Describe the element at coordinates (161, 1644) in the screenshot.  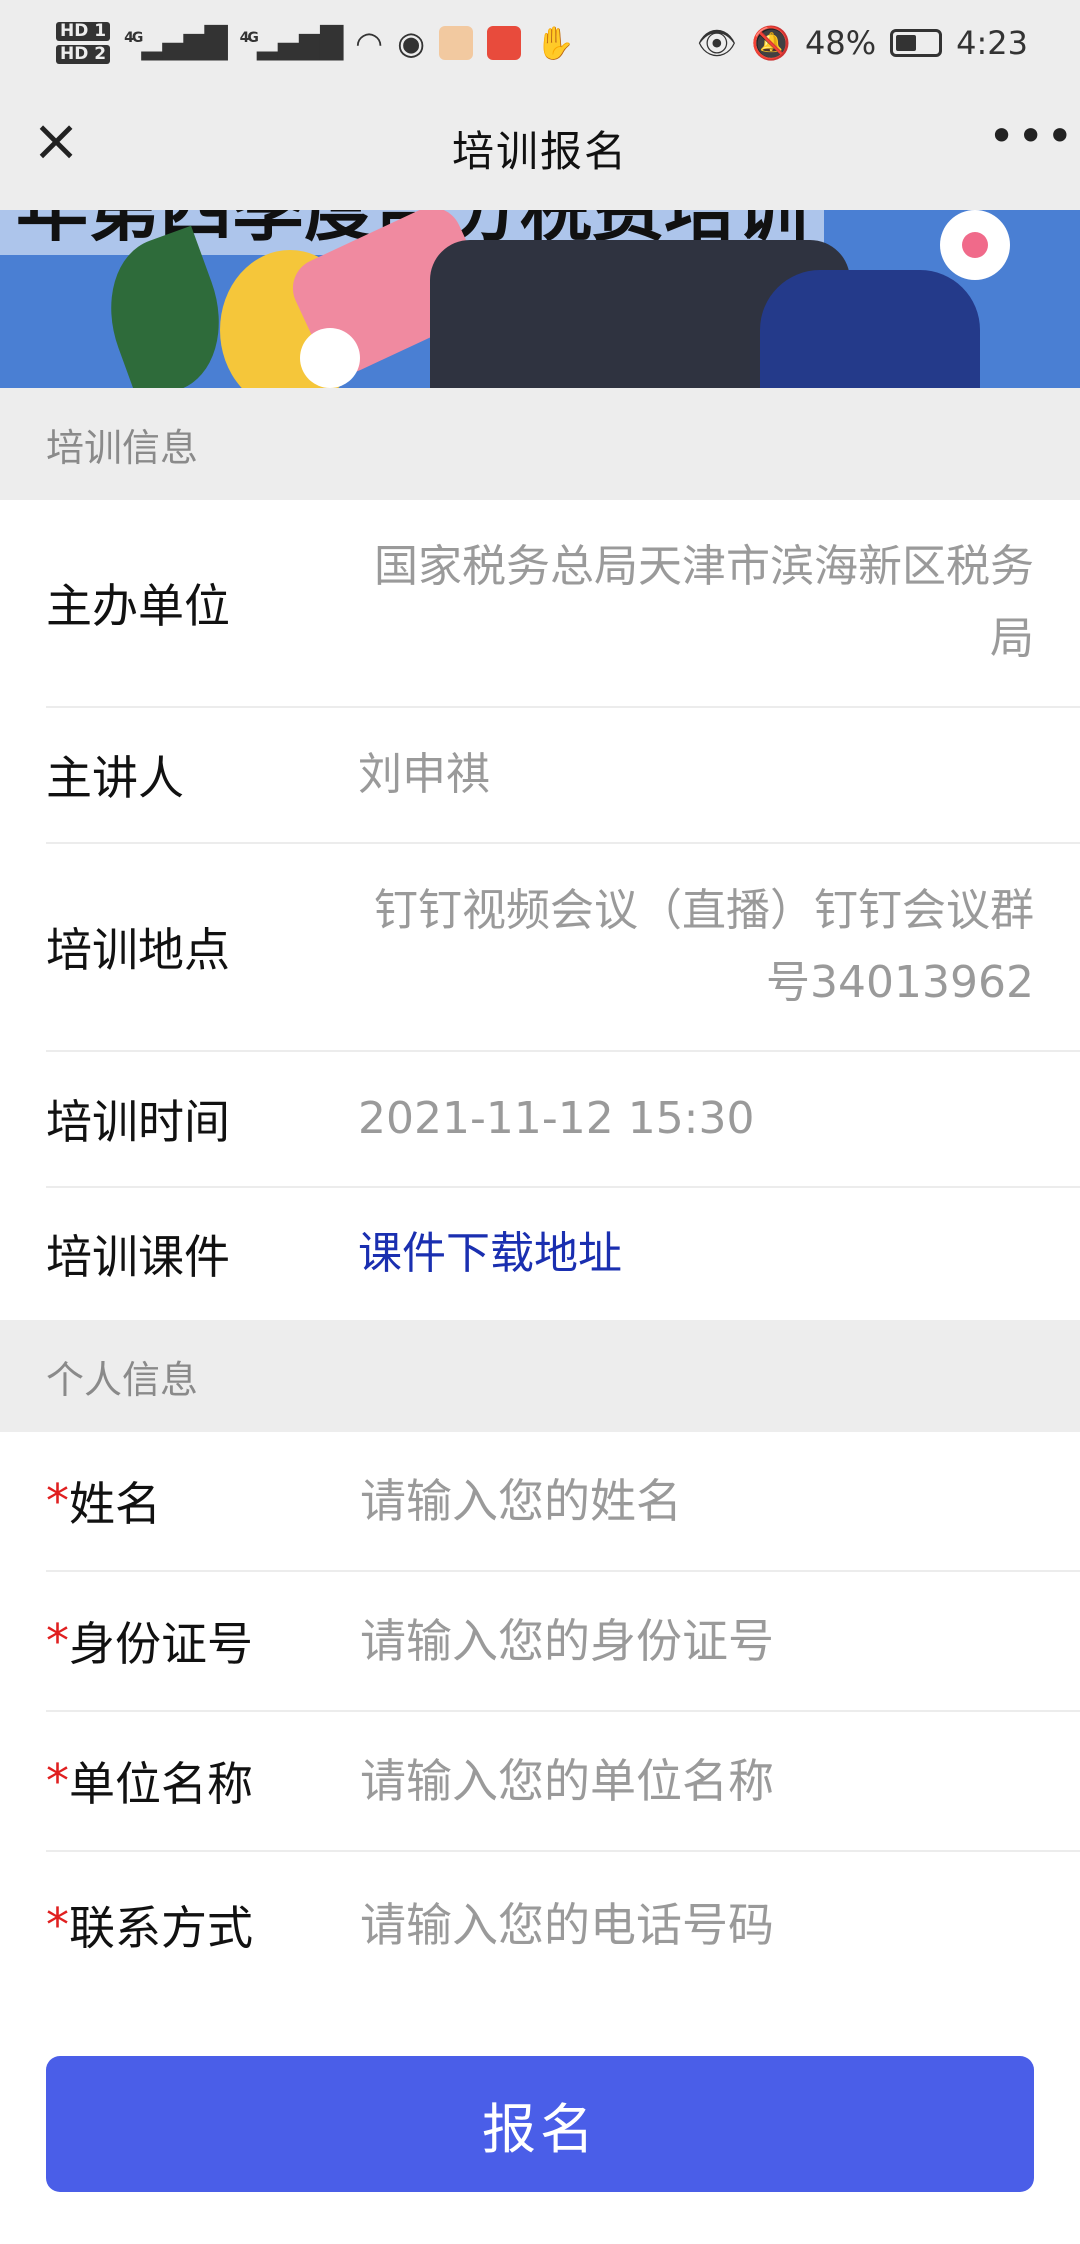
I see `id-number-label-text: 身份证号` at that location.